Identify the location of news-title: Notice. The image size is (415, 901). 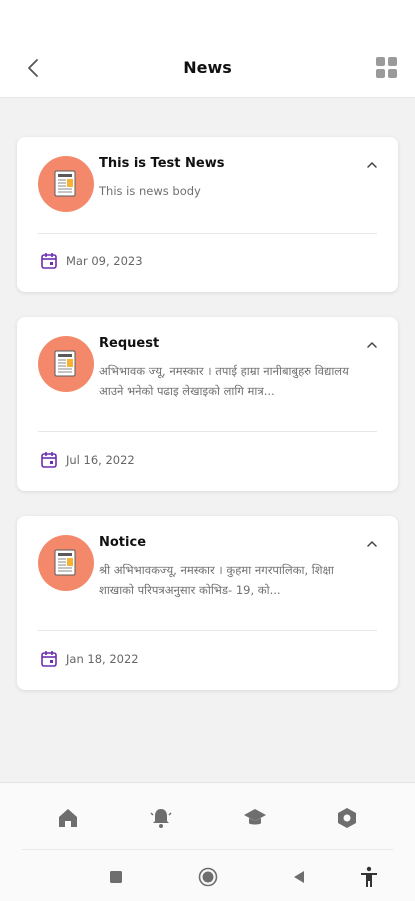
(123, 542).